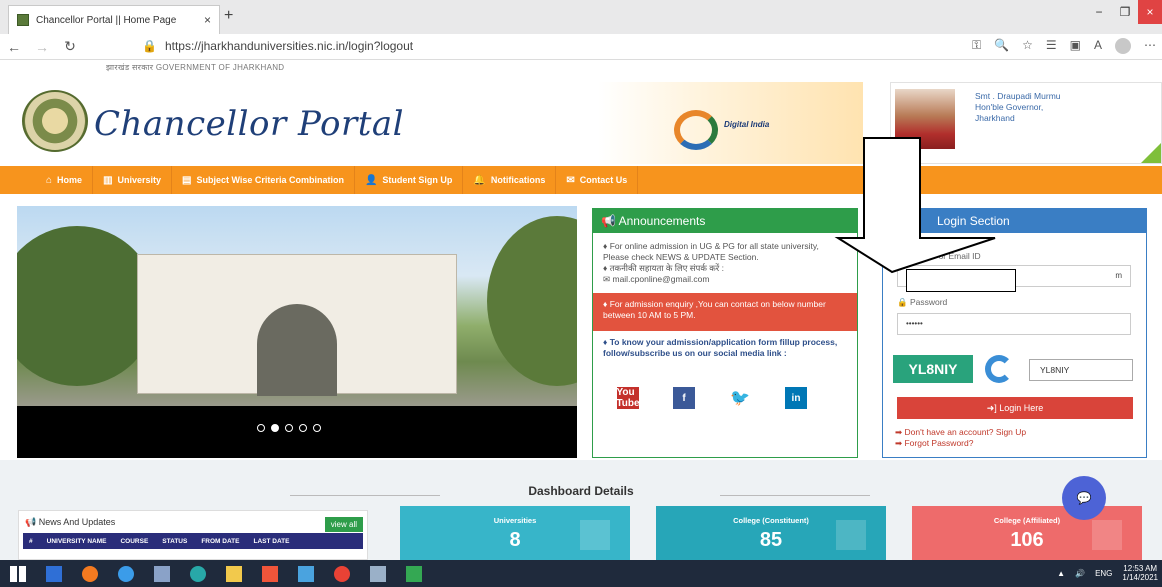 The image size is (1162, 587). I want to click on constituent-colleges-card: College (Constituent) 85, so click(771, 533).